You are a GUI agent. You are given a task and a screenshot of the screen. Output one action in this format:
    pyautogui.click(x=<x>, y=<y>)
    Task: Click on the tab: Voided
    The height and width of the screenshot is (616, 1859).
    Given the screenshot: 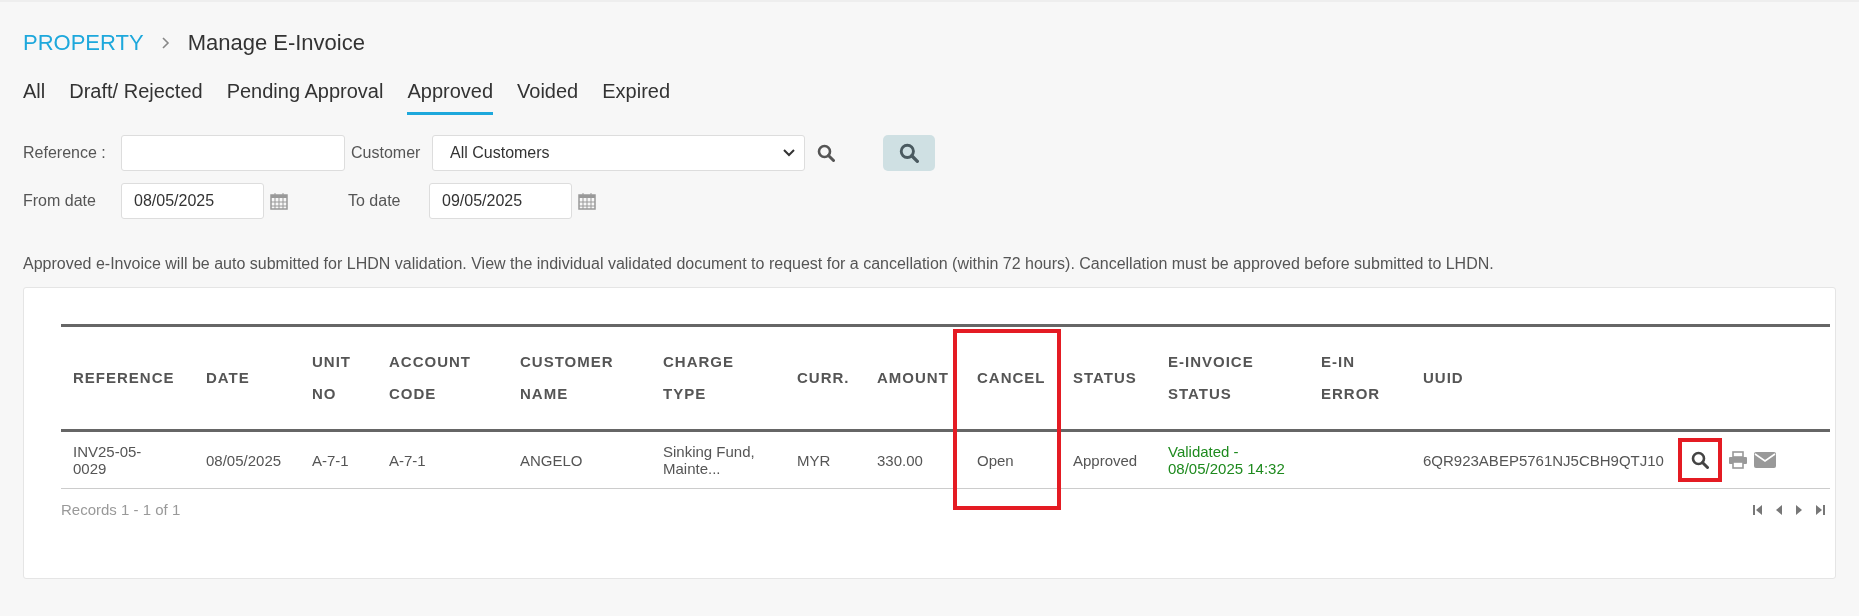 What is the action you would take?
    pyautogui.click(x=548, y=97)
    